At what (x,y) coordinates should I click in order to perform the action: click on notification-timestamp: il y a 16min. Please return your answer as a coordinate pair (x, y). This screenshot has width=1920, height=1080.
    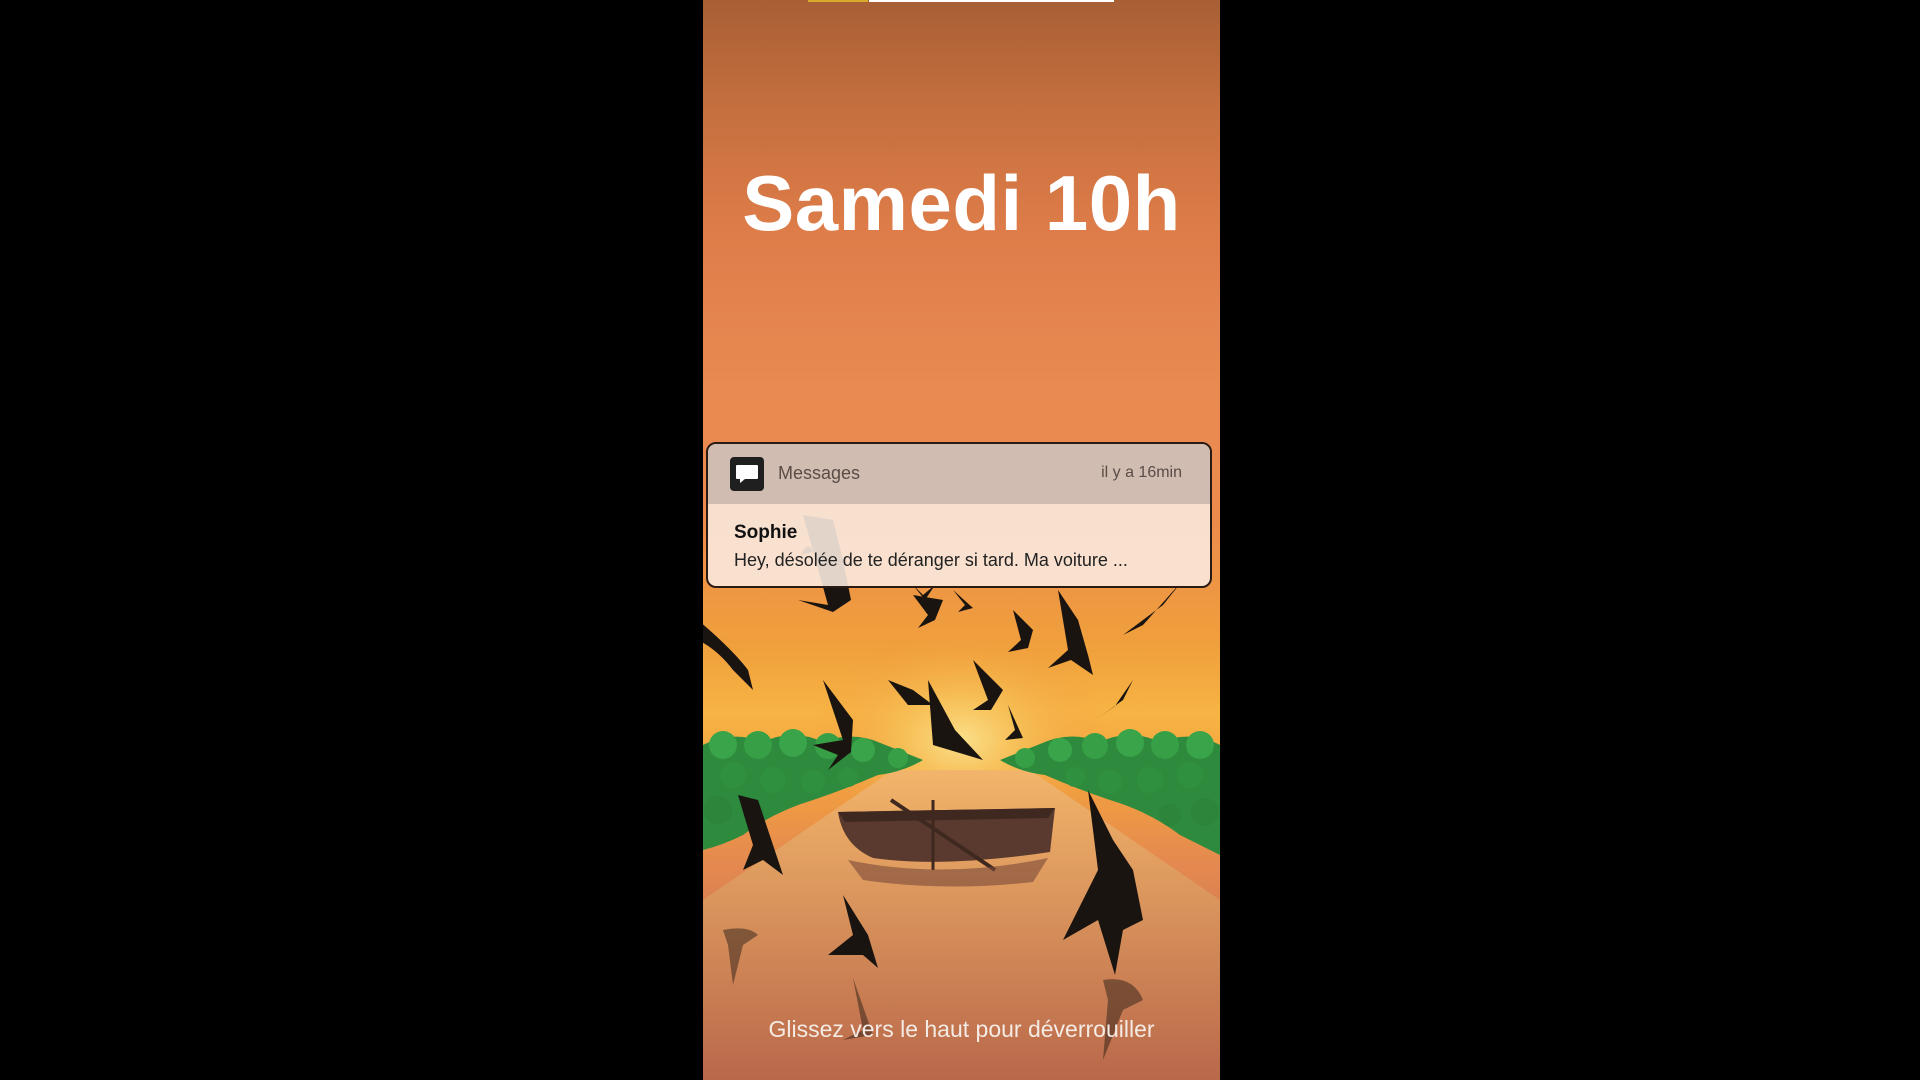
    Looking at the image, I should click on (1141, 472).